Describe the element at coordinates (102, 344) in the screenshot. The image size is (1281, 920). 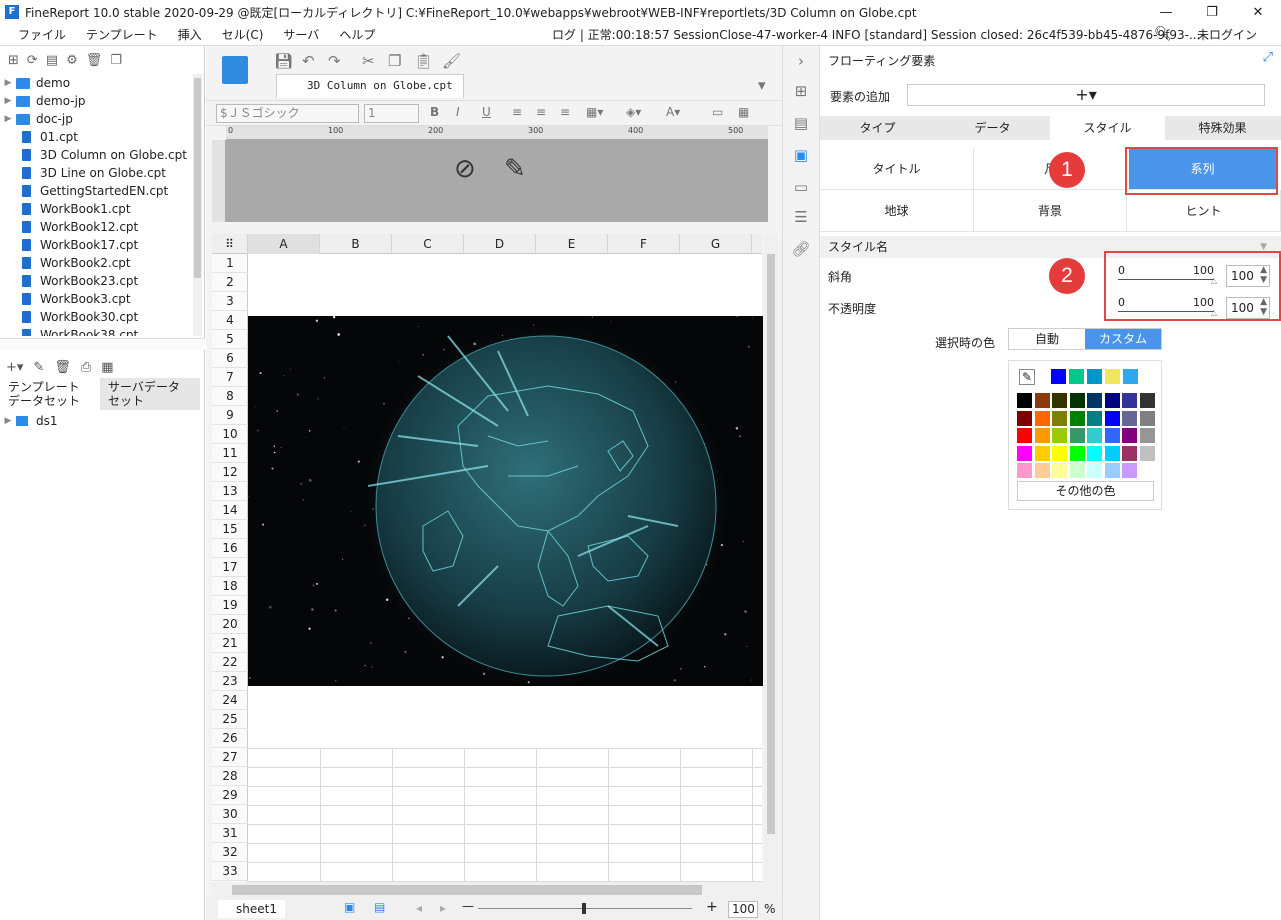
I see `panel-divider` at that location.